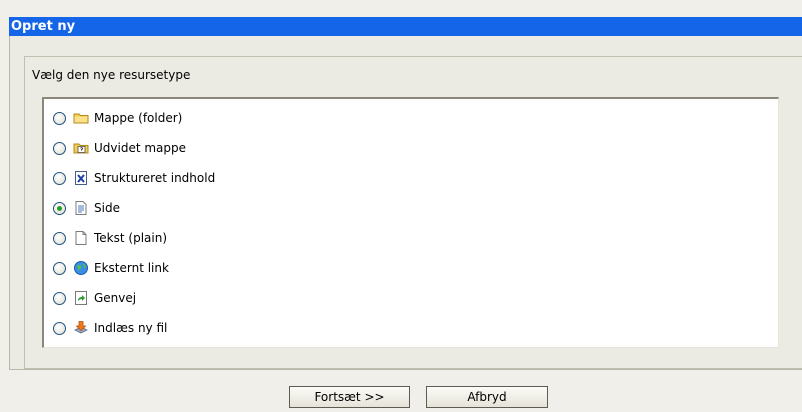 The width and height of the screenshot is (802, 412). Describe the element at coordinates (59, 118) in the screenshot. I see `radio-mappe` at that location.